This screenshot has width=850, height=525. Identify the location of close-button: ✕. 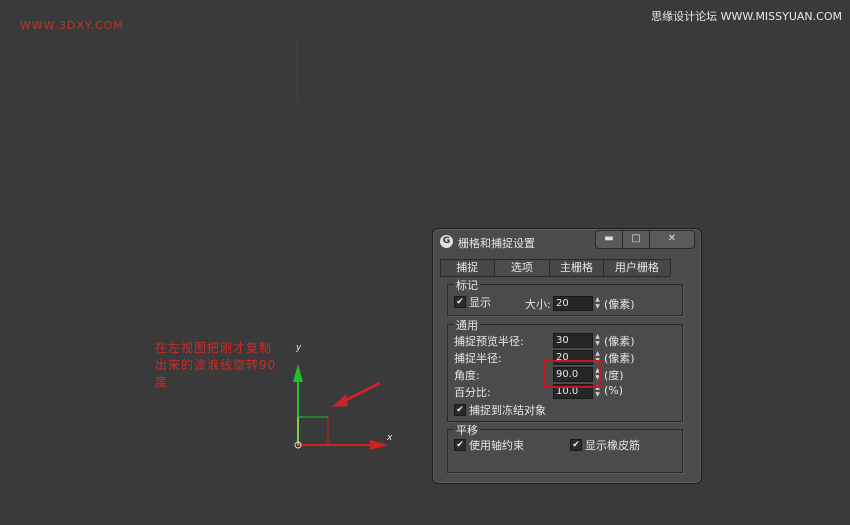
(672, 239).